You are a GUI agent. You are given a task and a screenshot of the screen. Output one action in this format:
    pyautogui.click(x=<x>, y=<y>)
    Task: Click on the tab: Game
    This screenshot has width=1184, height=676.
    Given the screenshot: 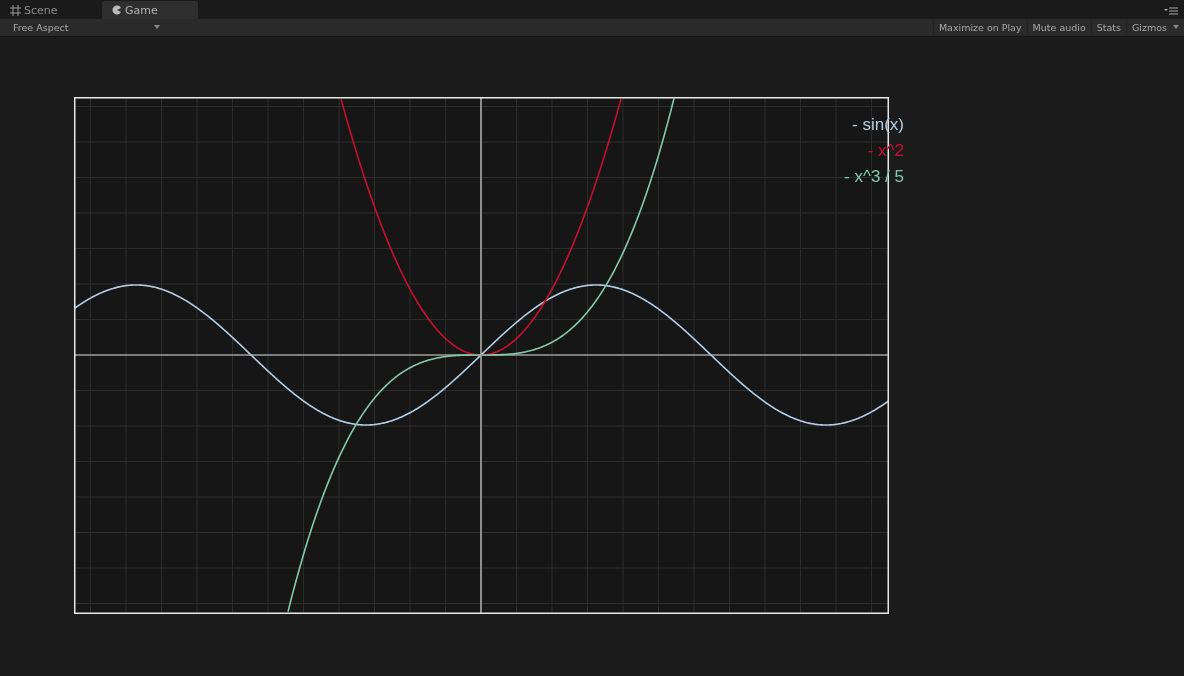 What is the action you would take?
    pyautogui.click(x=150, y=10)
    